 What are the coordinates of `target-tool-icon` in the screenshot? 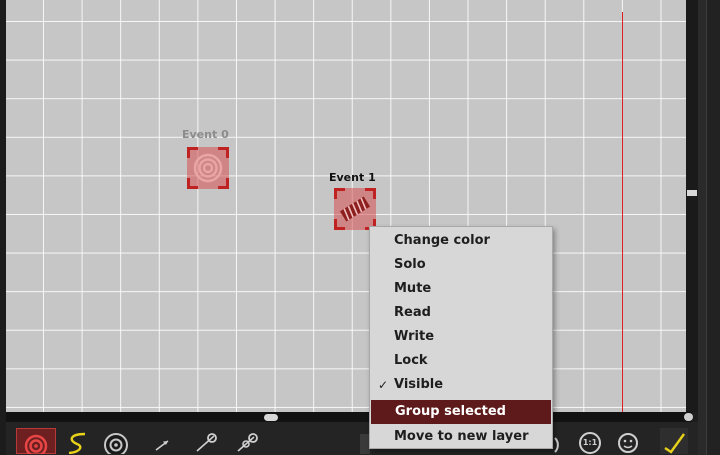 It's located at (36, 444).